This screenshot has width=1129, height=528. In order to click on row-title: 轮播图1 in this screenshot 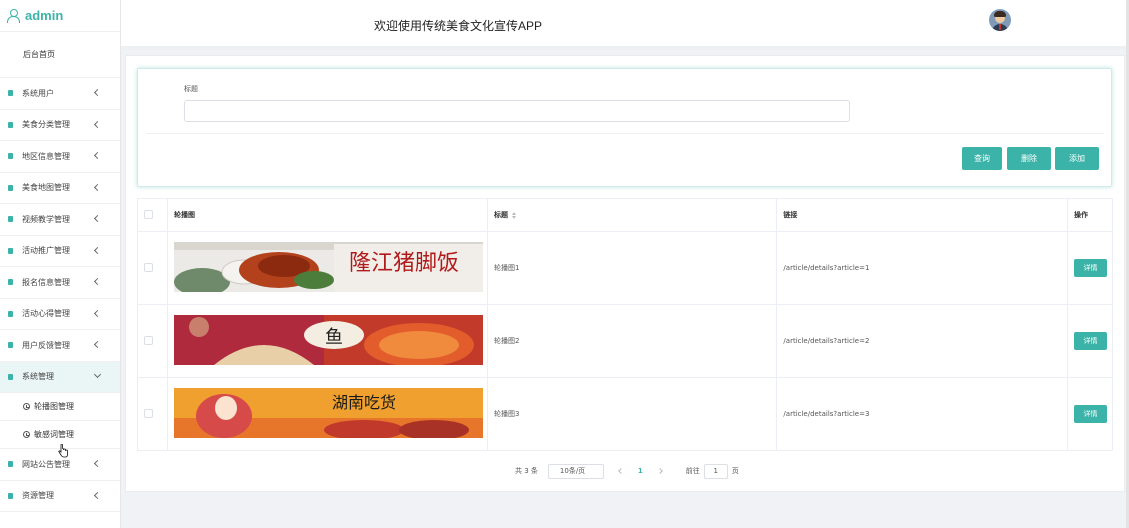, I will do `click(632, 268)`.